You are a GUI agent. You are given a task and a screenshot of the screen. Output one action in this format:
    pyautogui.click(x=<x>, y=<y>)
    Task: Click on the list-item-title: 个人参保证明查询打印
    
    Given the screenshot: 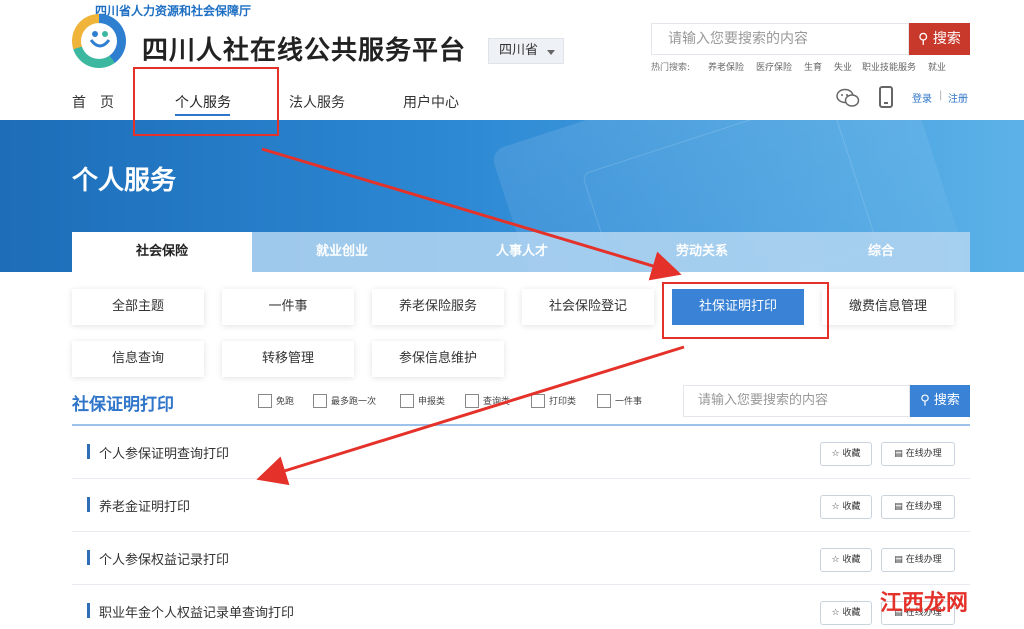 What is the action you would take?
    pyautogui.click(x=164, y=452)
    